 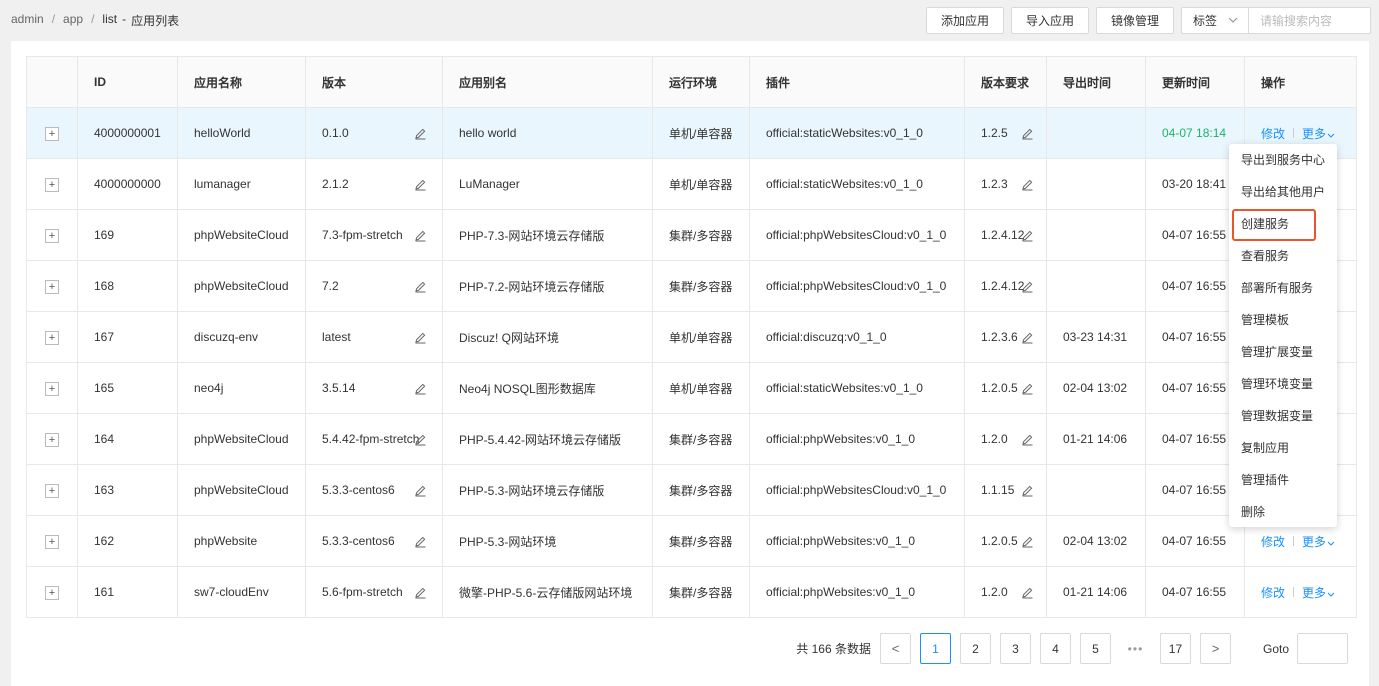 I want to click on cell-version-req: 1.2.5, so click(x=1005, y=133).